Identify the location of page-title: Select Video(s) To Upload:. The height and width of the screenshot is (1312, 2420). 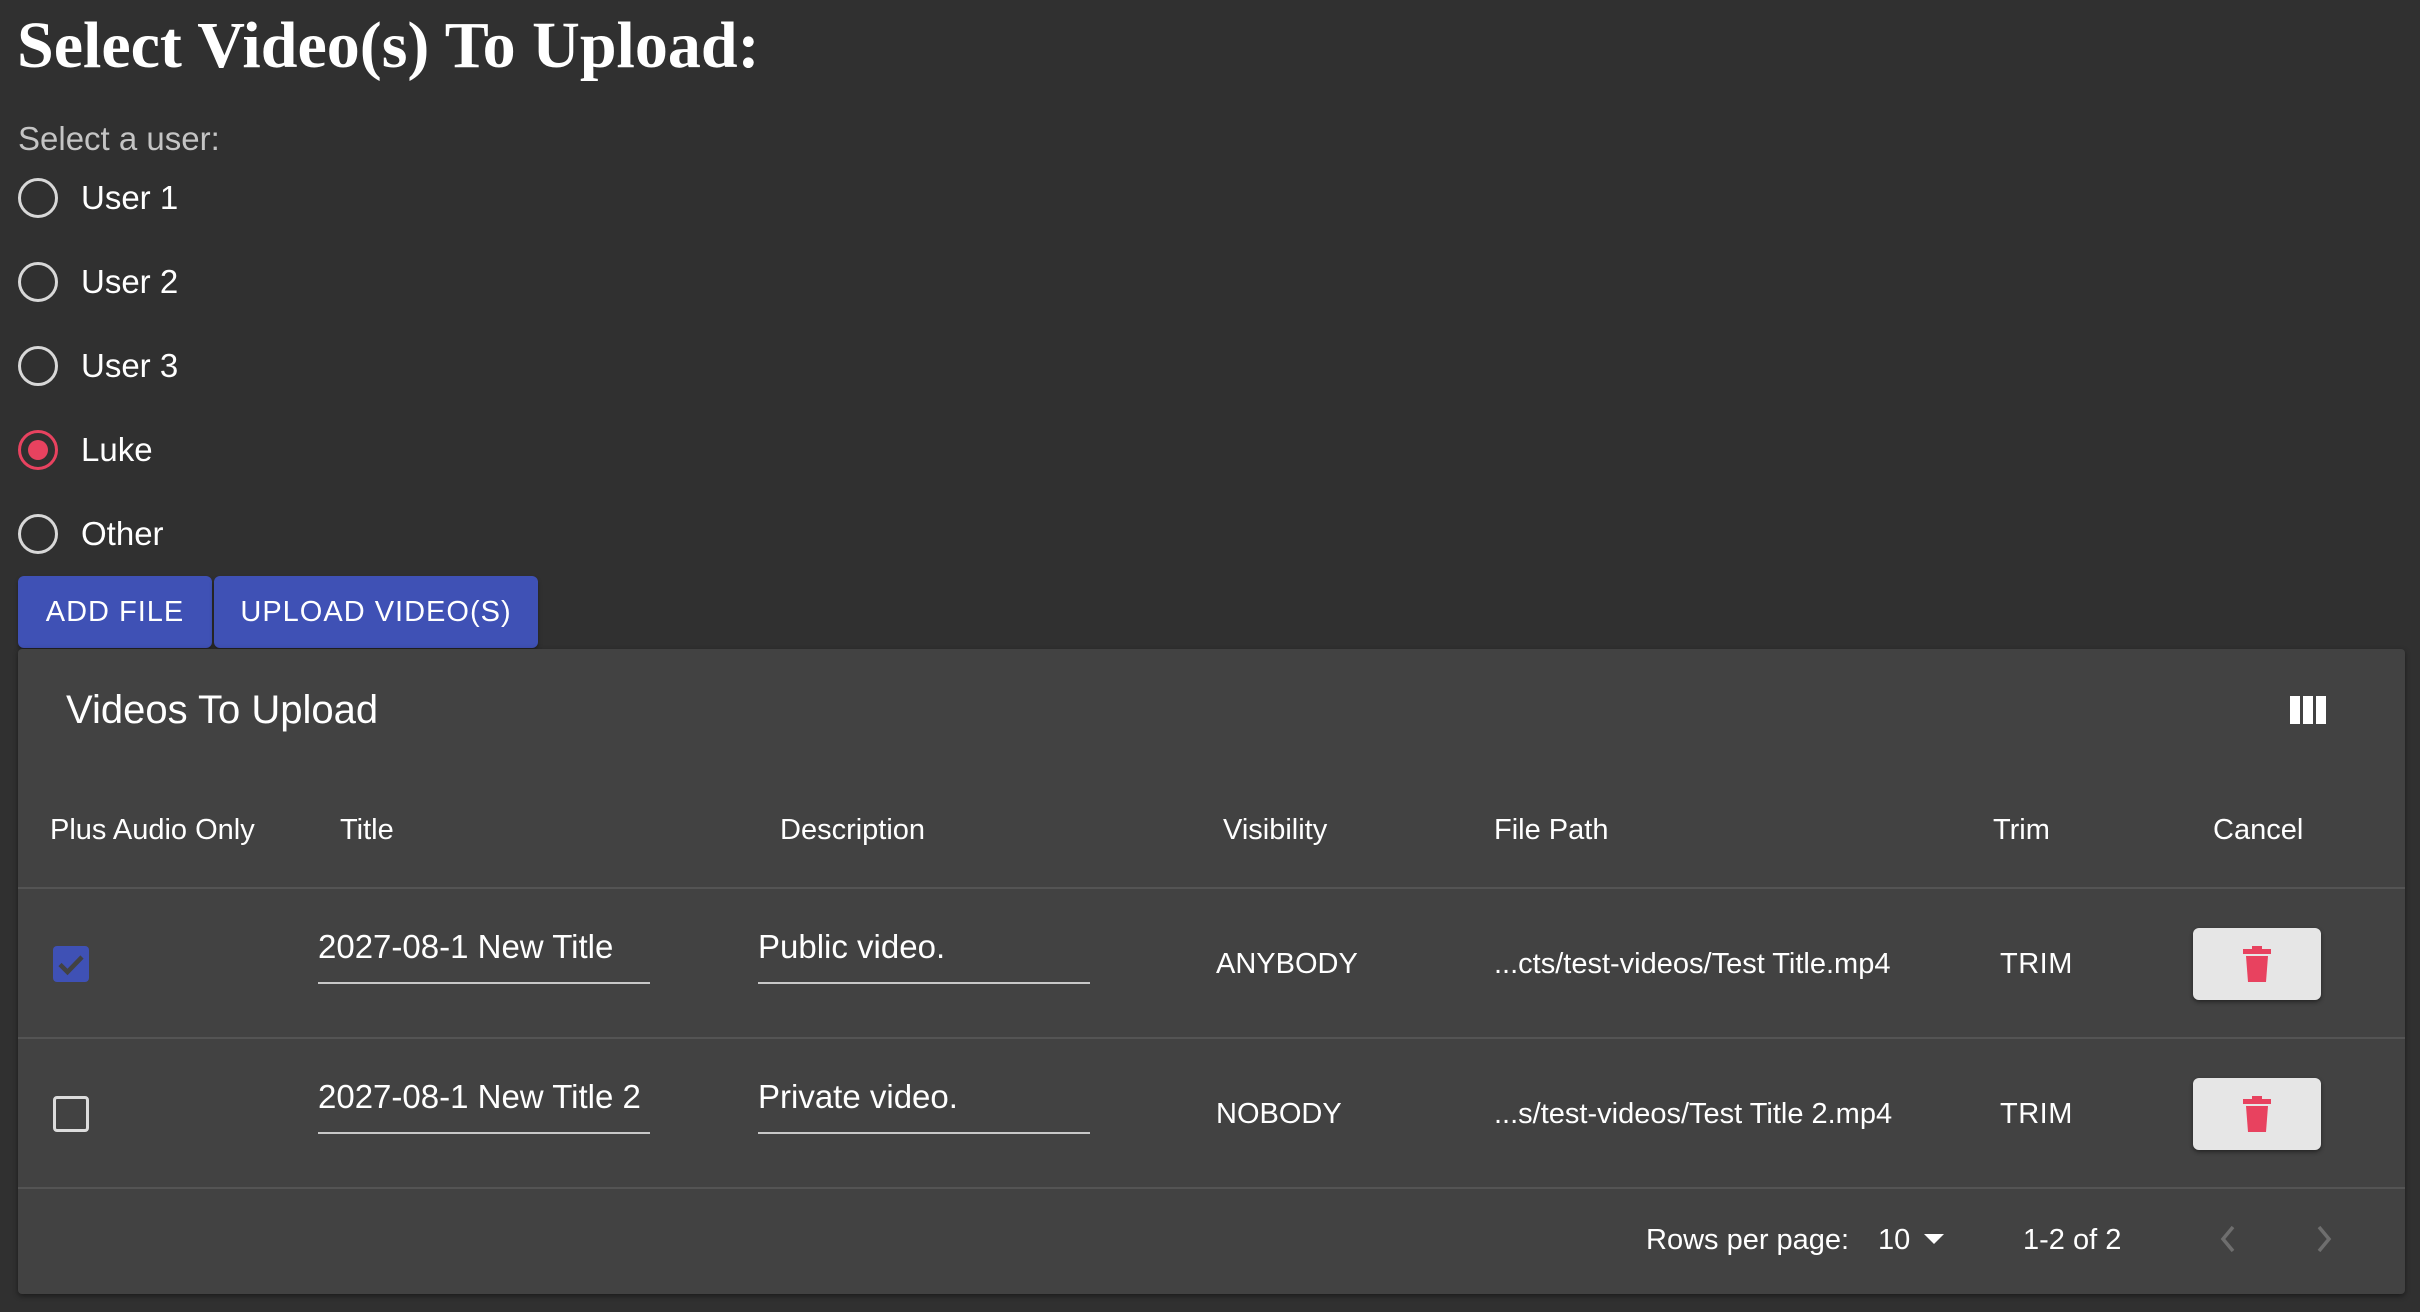
(388, 45).